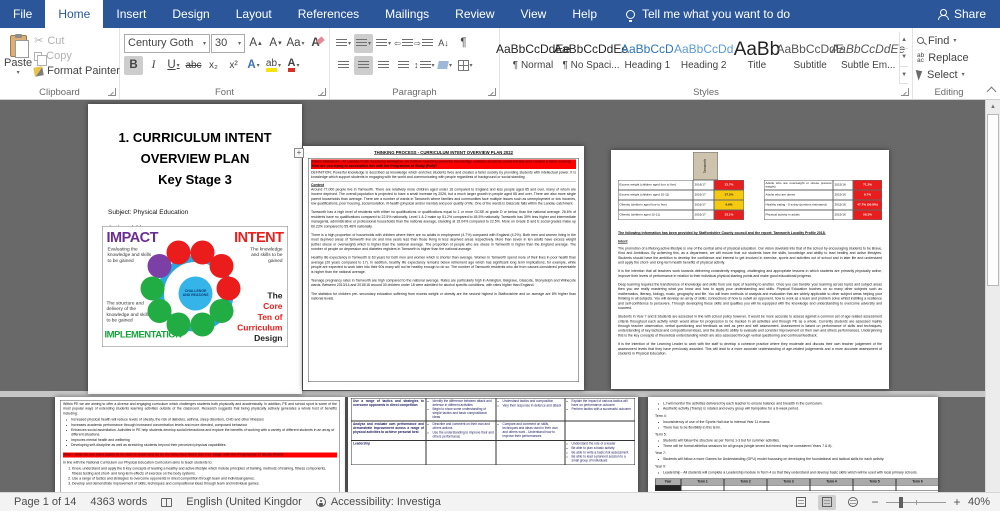  What do you see at coordinates (463, 43) in the screenshot?
I see `show-formatting-button: ¶` at bounding box center [463, 43].